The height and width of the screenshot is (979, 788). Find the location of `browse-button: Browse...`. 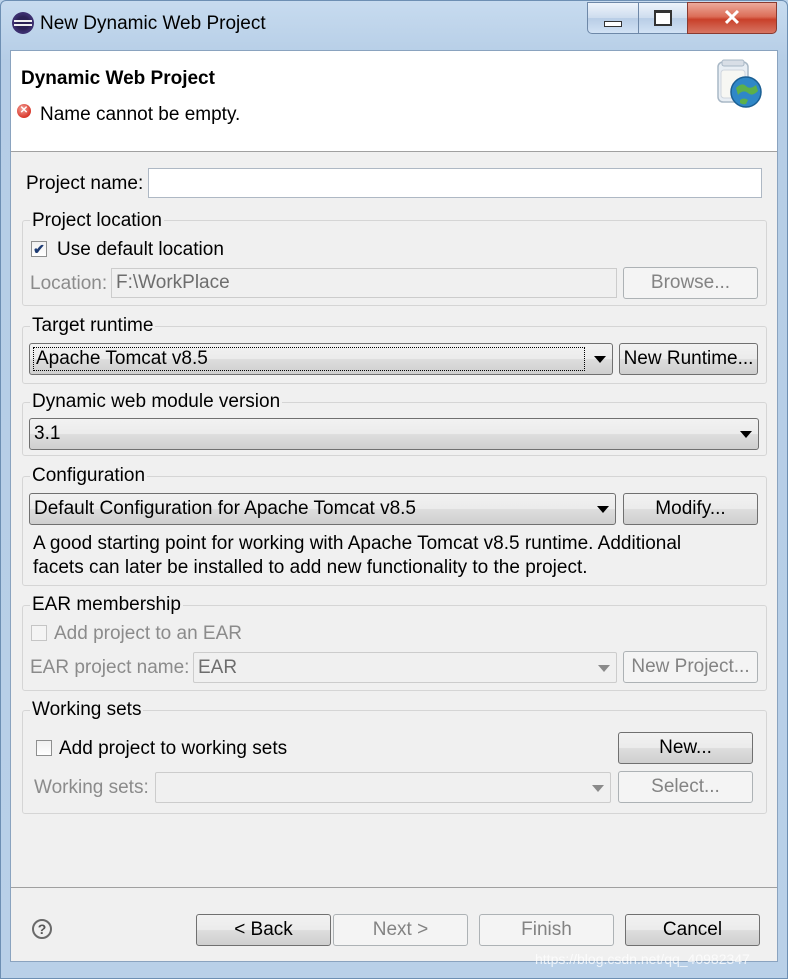

browse-button: Browse... is located at coordinates (690, 283).